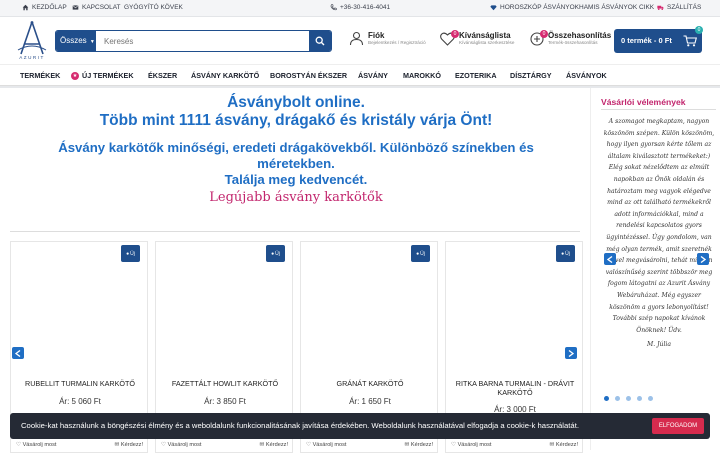 The image size is (720, 453). I want to click on horoscope-link: HOROSZKÓP ÁSVÁNYOK, so click(534, 7).